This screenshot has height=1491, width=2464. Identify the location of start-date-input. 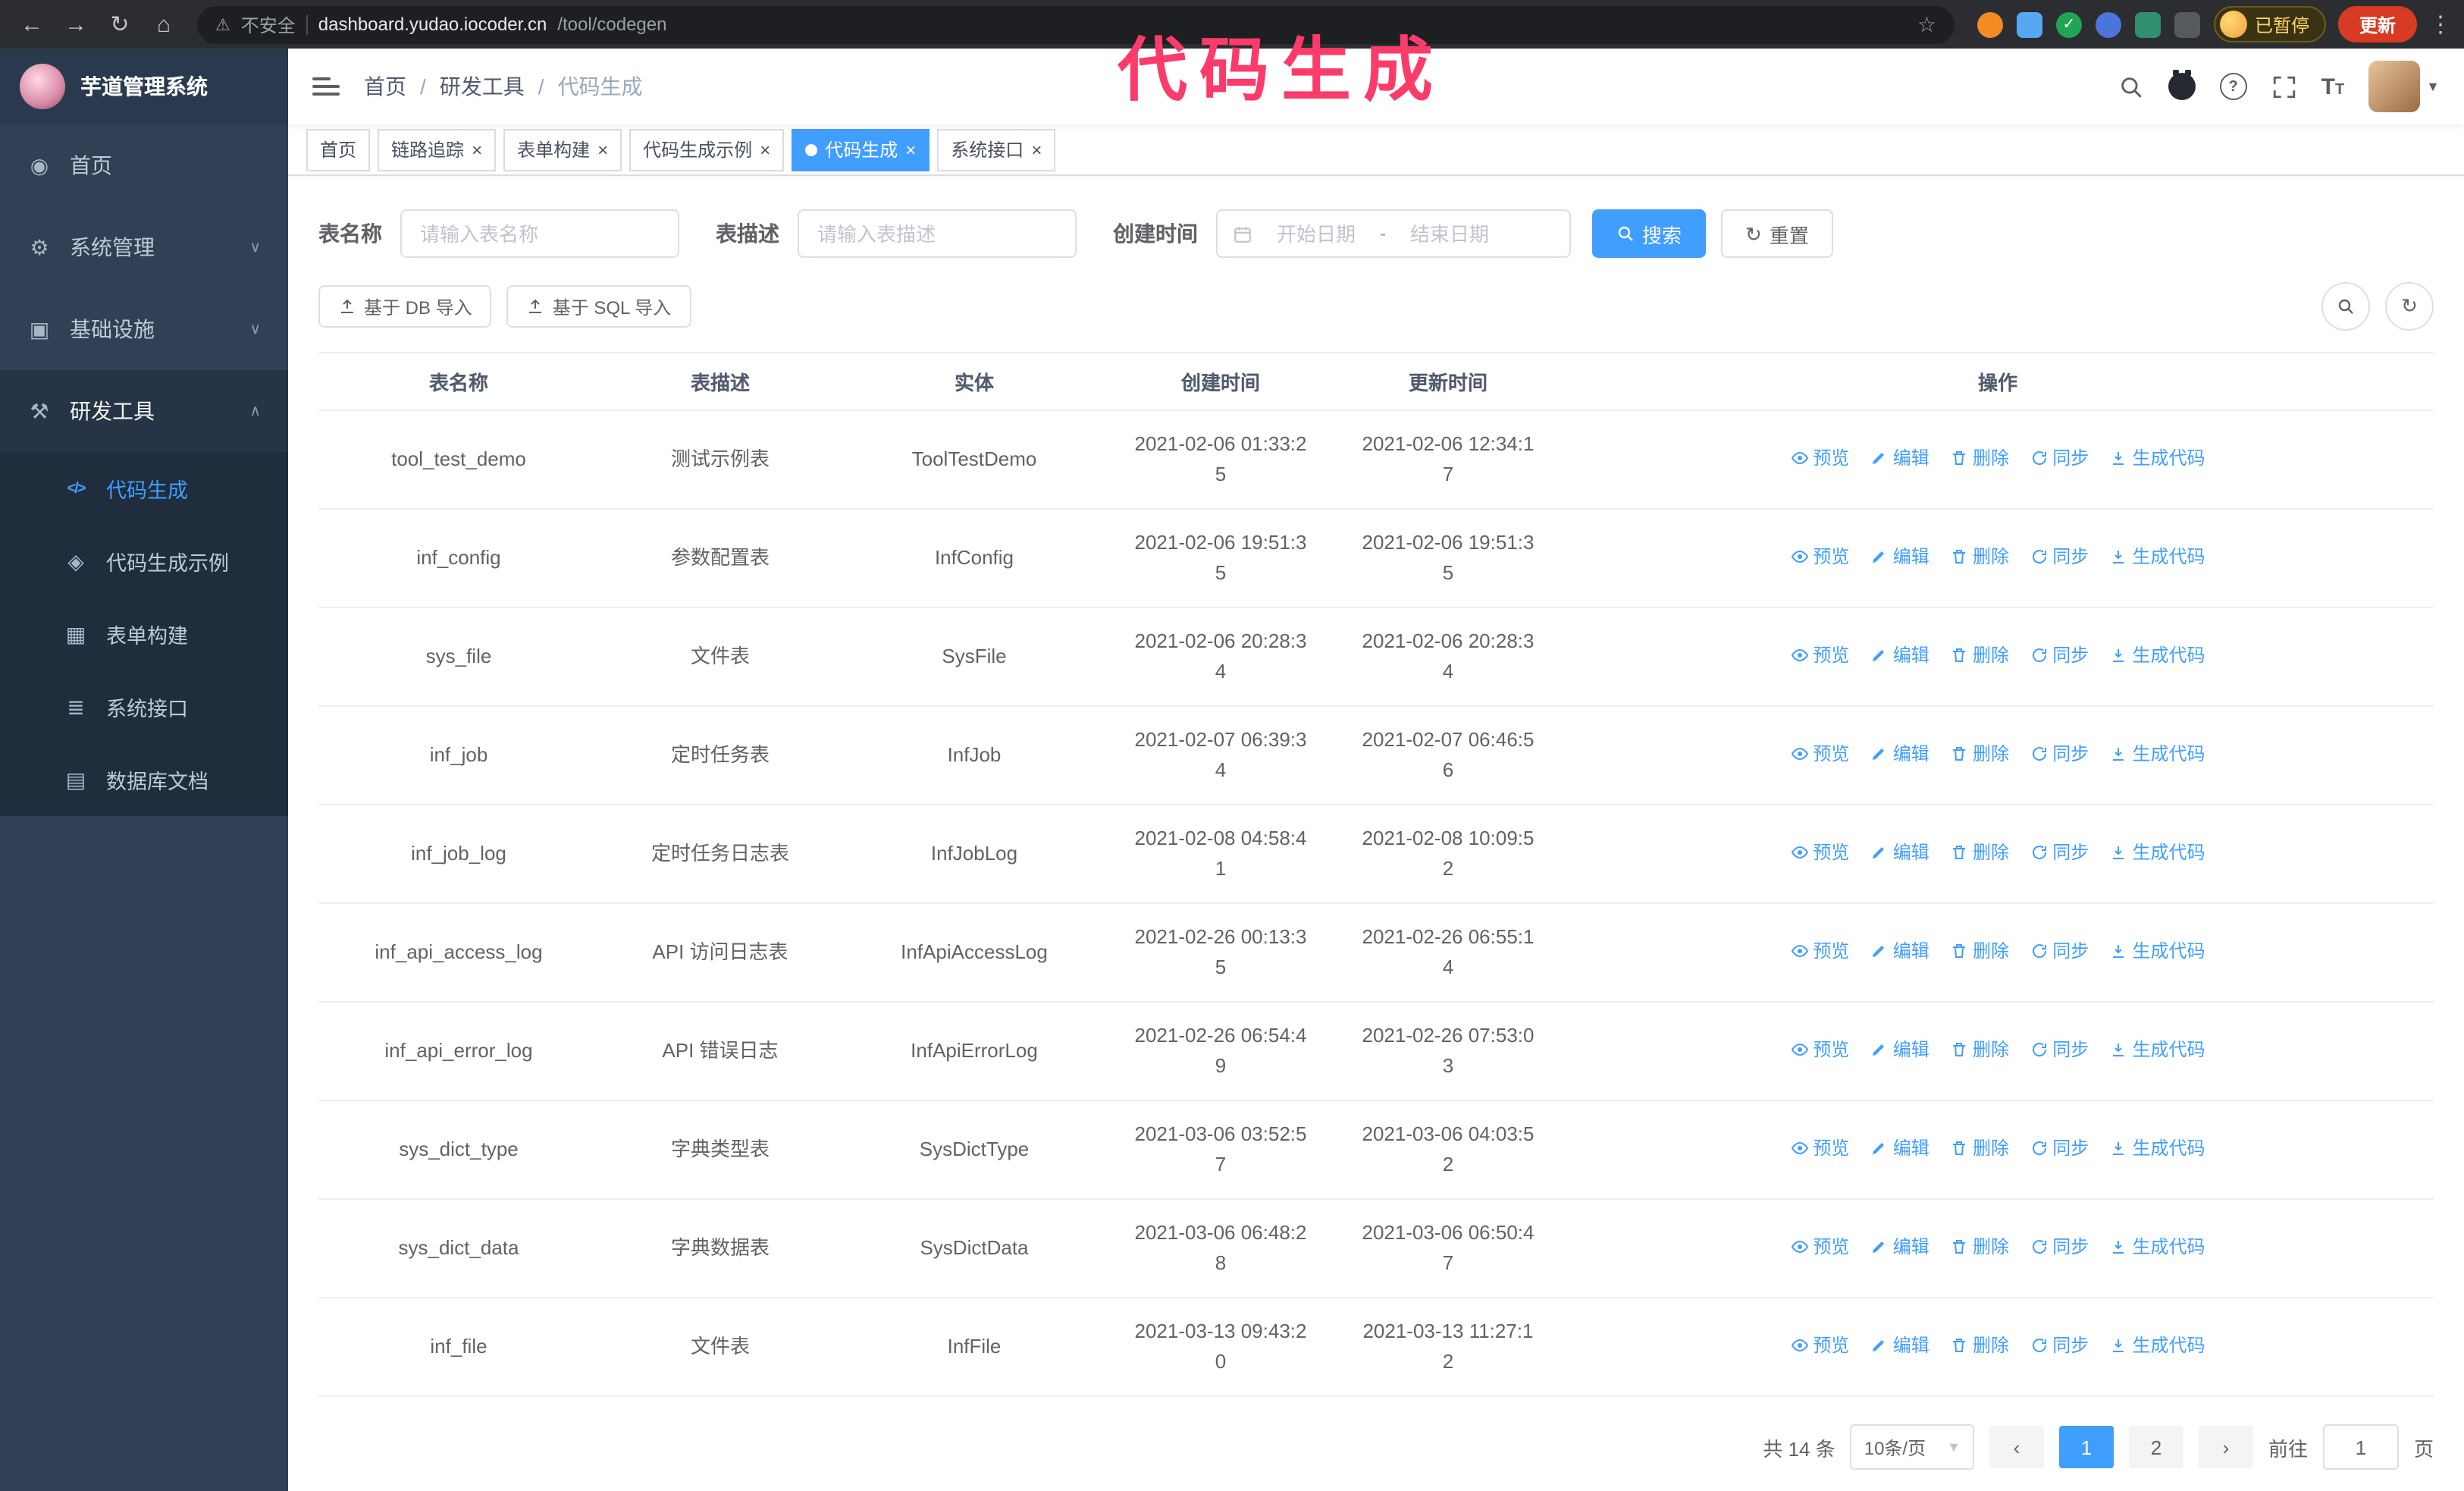
(1317, 233).